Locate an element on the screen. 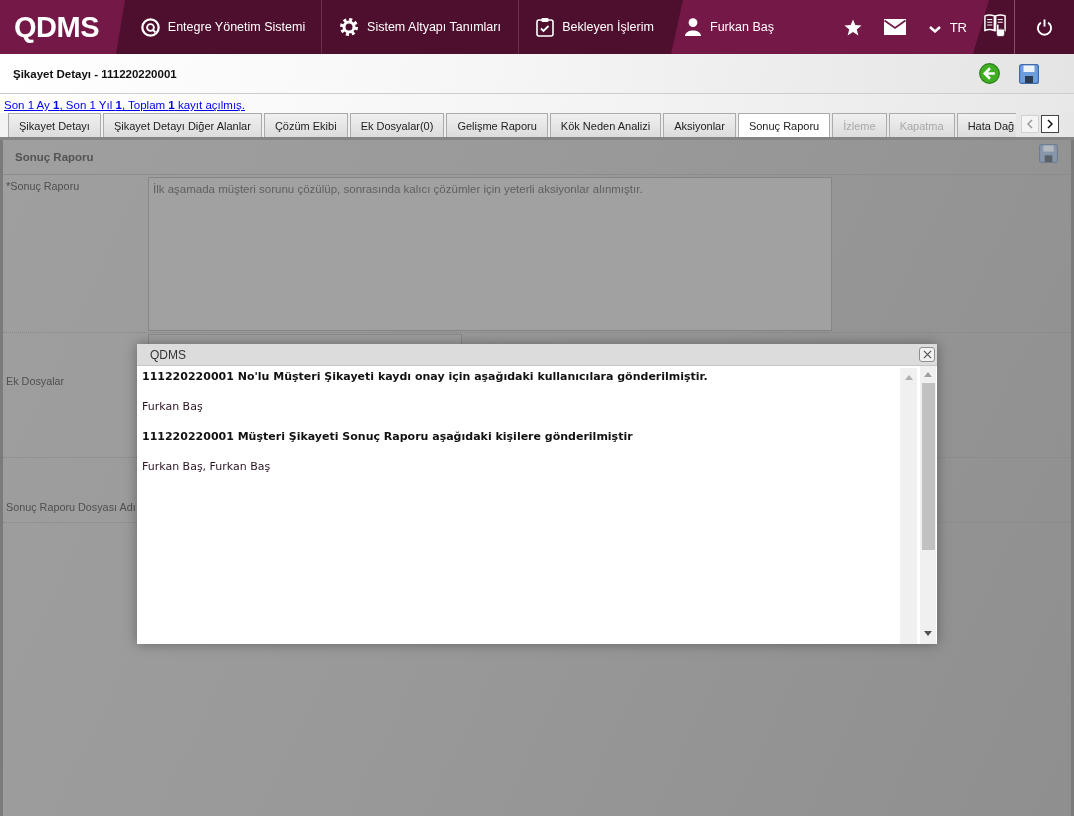 This screenshot has width=1074, height=816. book-icon is located at coordinates (994, 25).